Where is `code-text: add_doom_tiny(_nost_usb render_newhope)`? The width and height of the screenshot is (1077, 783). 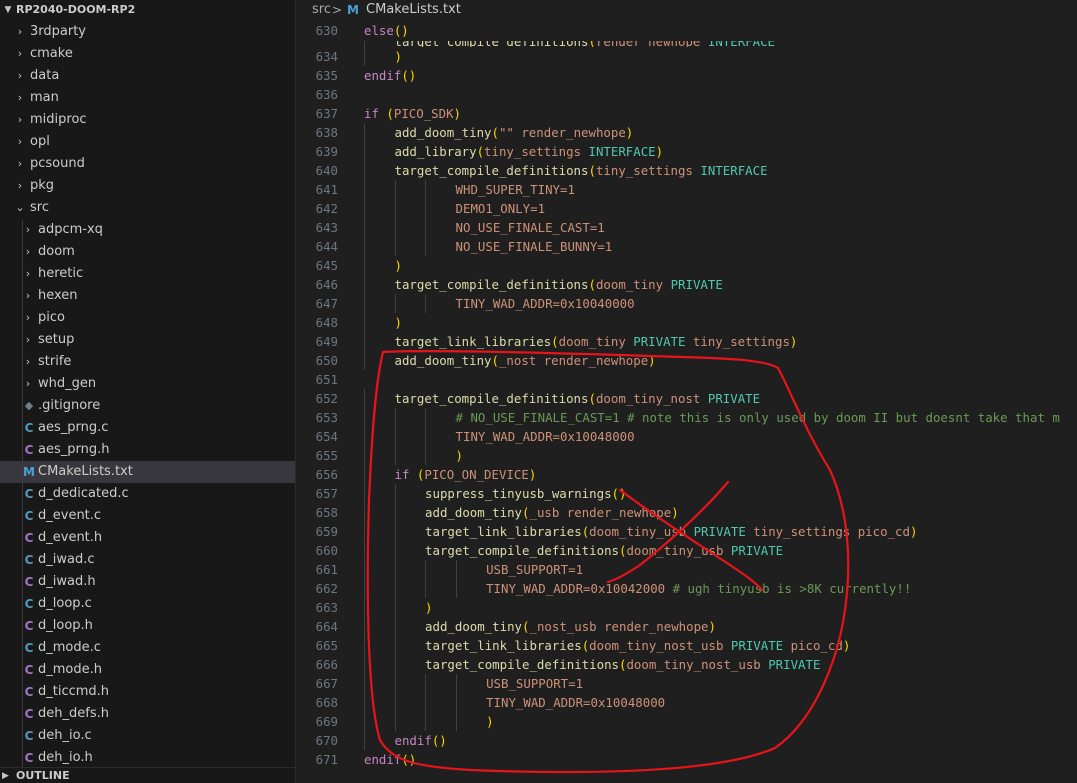 code-text: add_doom_tiny(_nost_usb render_newhope) is located at coordinates (570, 626).